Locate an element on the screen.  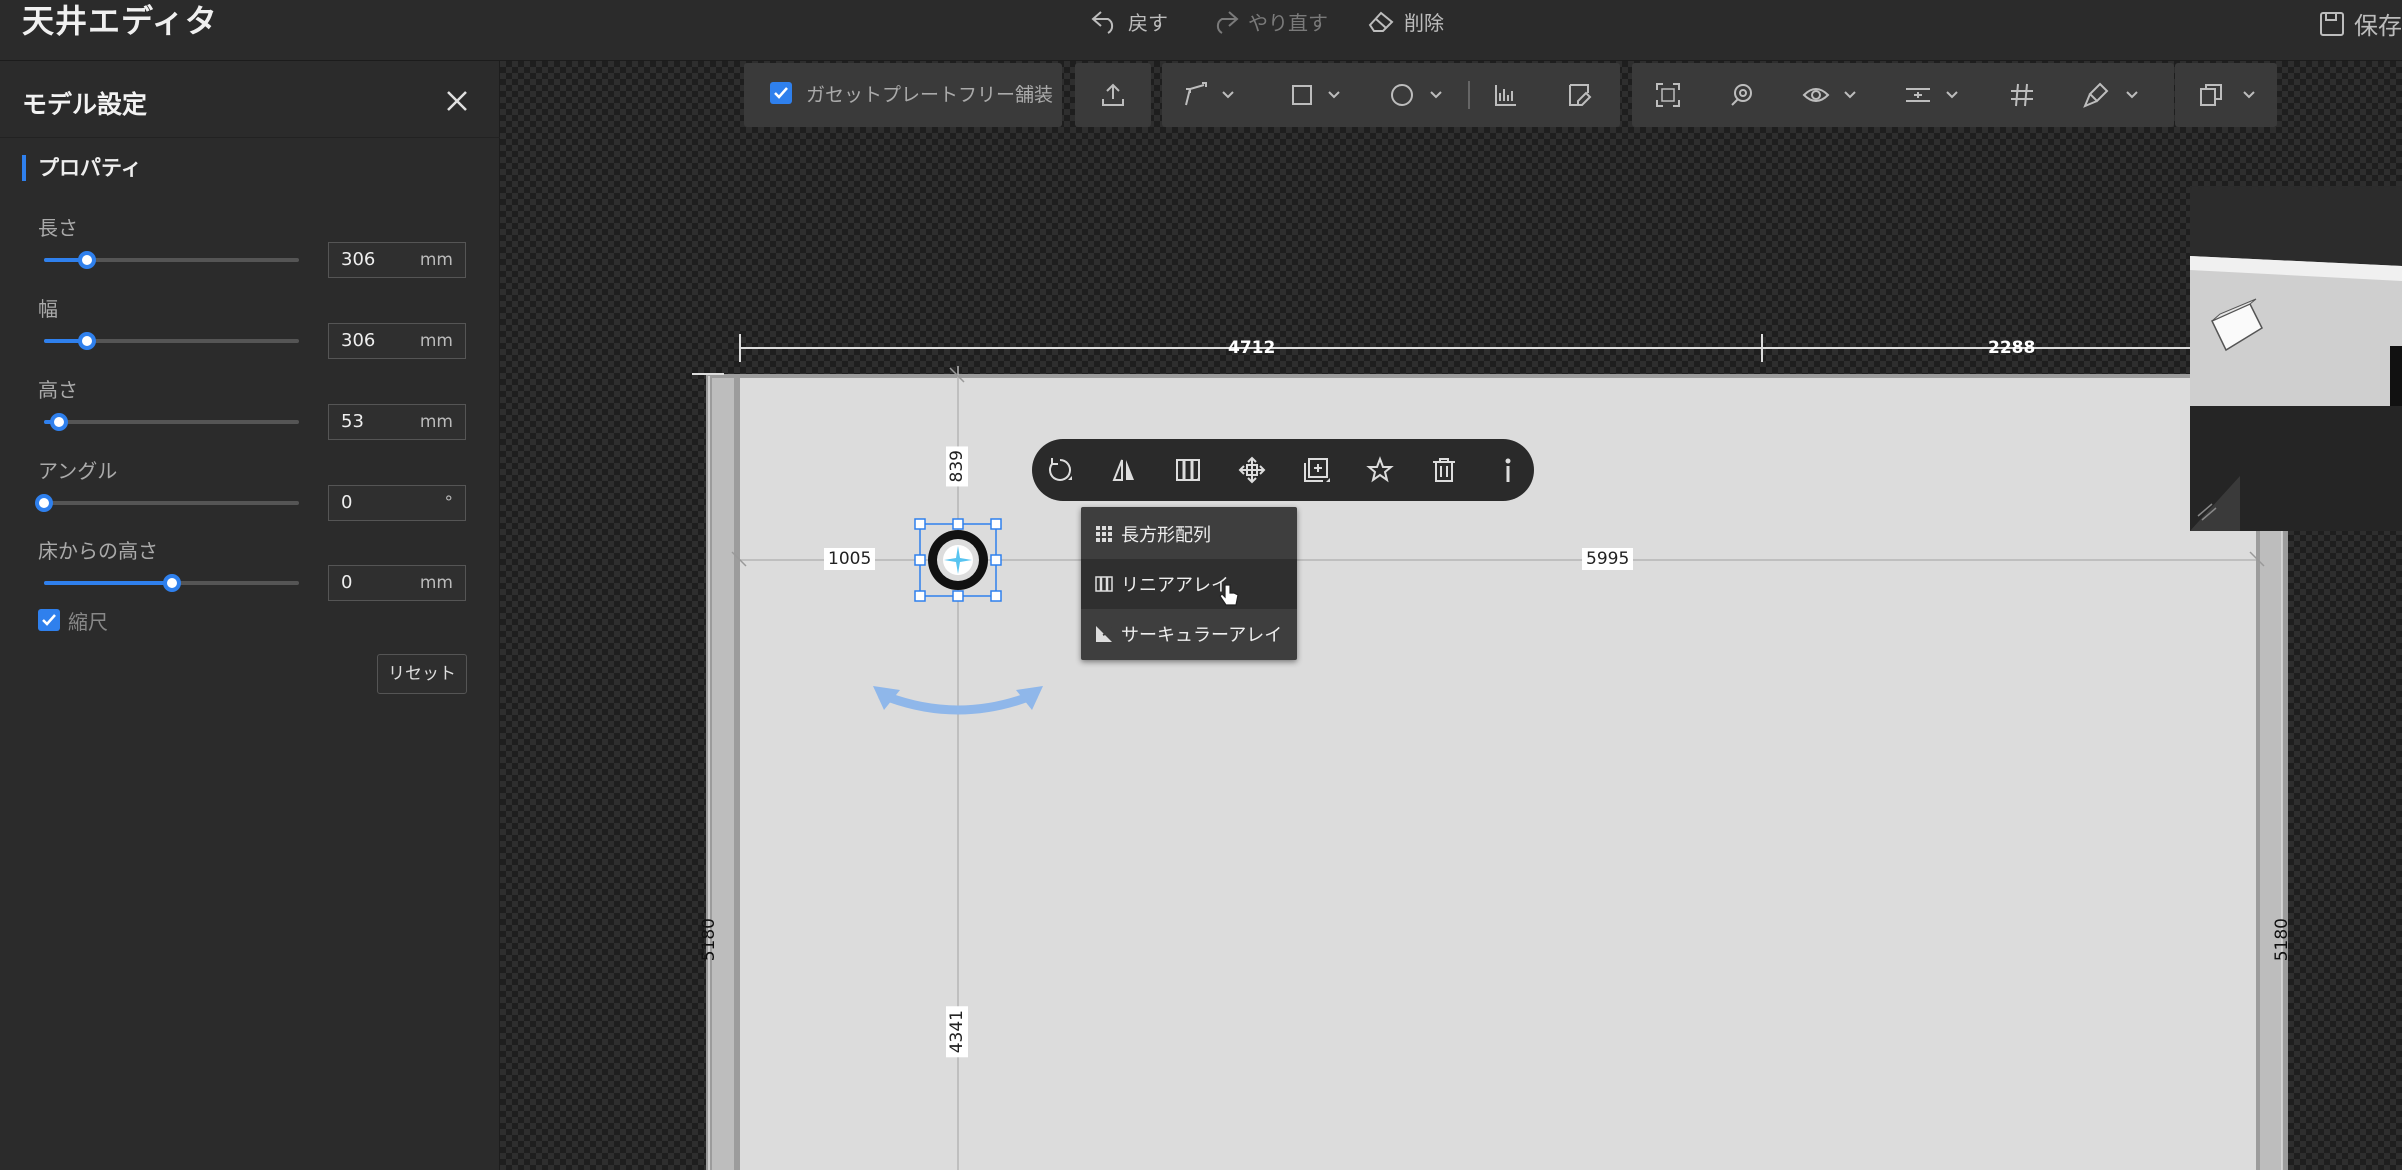
scale-checkbox is located at coordinates (49, 620).